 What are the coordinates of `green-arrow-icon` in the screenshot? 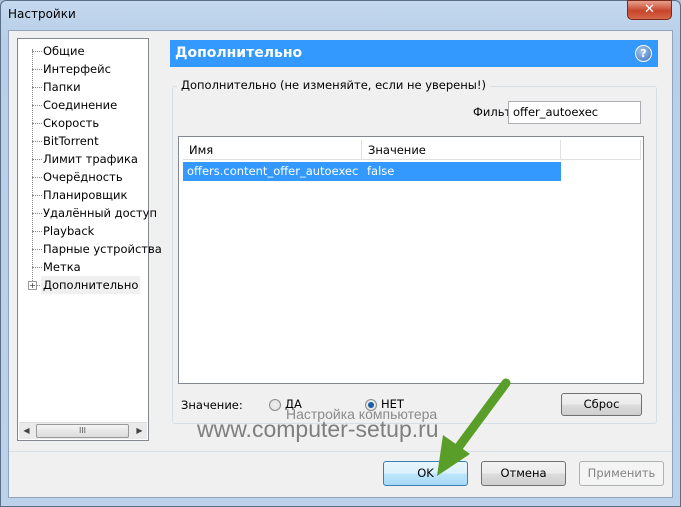 It's located at (474, 427).